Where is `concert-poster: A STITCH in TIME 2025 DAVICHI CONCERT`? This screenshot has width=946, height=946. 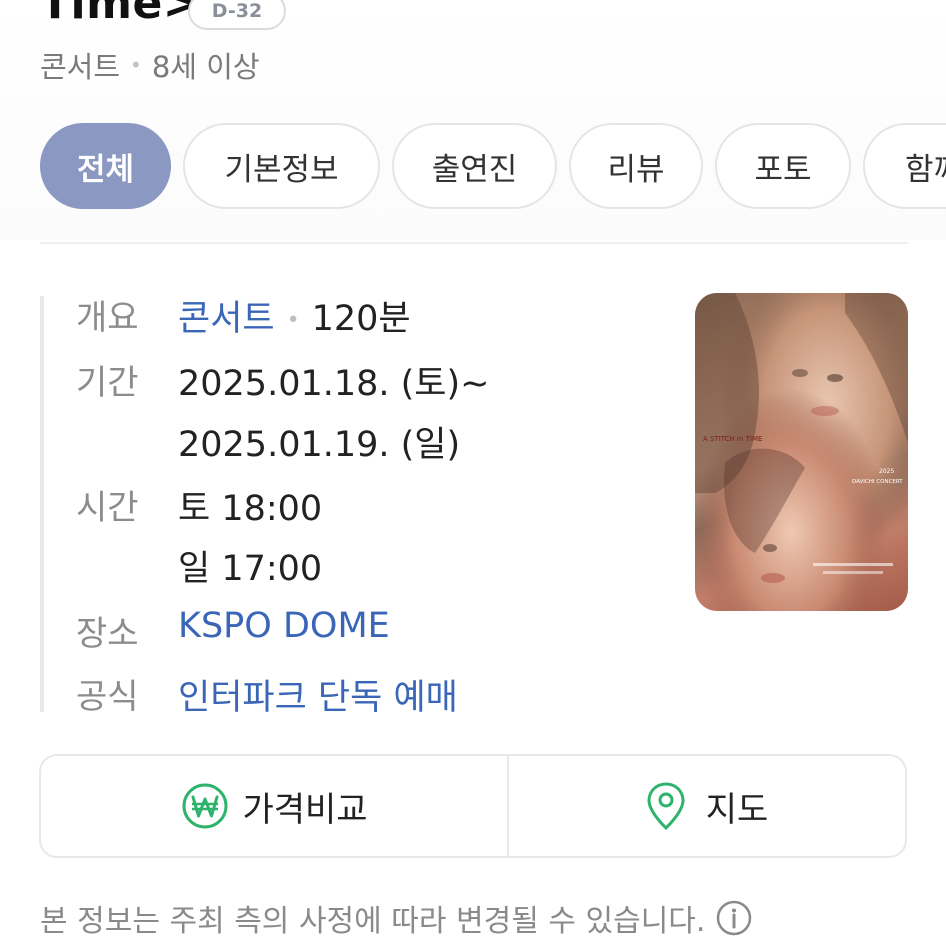 concert-poster: A STITCH in TIME 2025 DAVICHI CONCERT is located at coordinates (801, 452).